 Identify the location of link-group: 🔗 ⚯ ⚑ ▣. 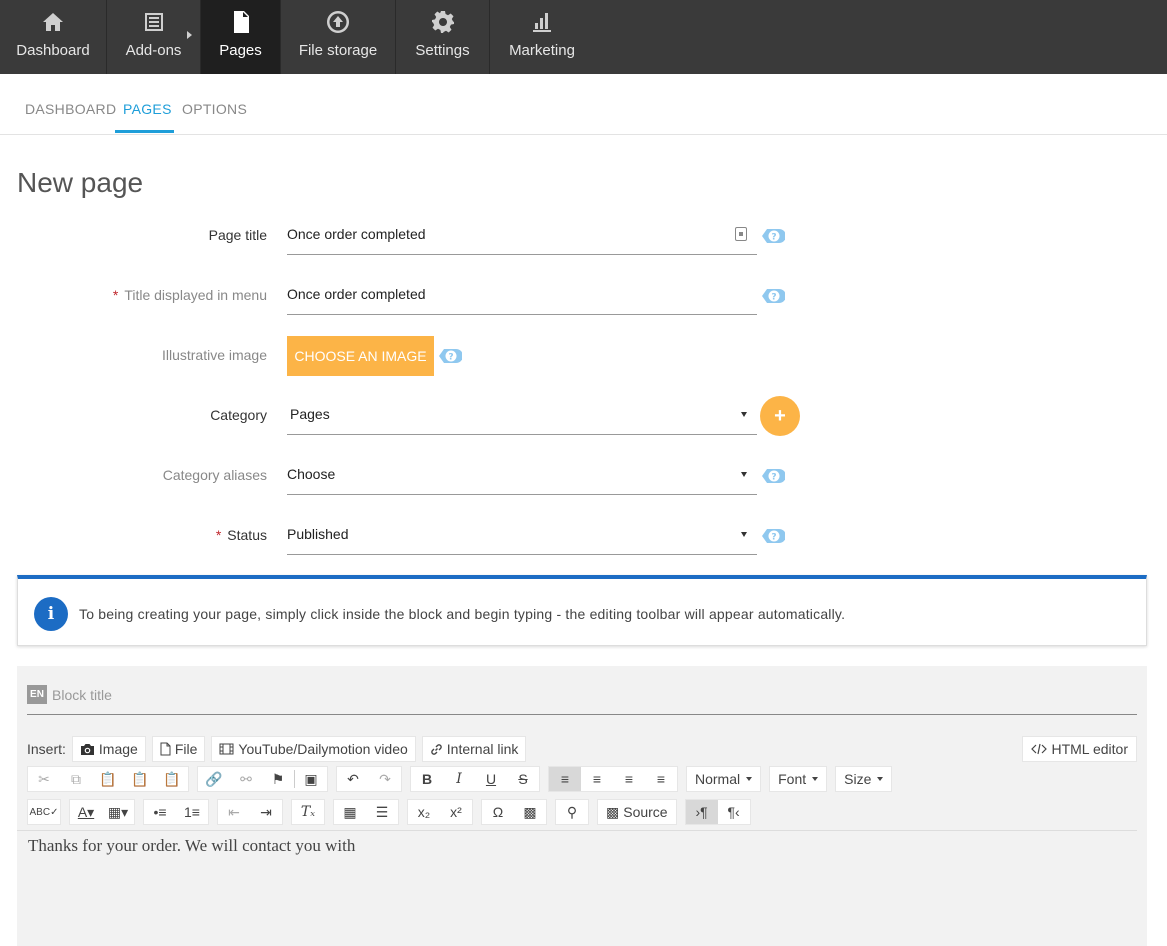
(262, 779).